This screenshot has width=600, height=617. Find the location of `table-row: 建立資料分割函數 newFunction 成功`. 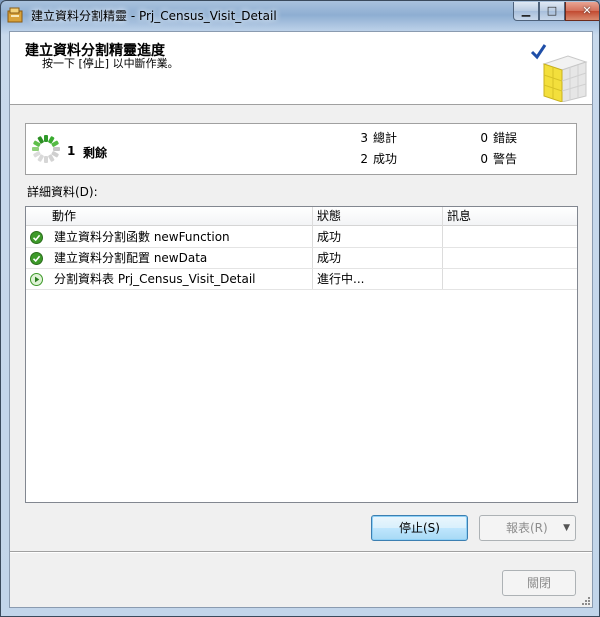

table-row: 建立資料分割函數 newFunction 成功 is located at coordinates (301, 237).